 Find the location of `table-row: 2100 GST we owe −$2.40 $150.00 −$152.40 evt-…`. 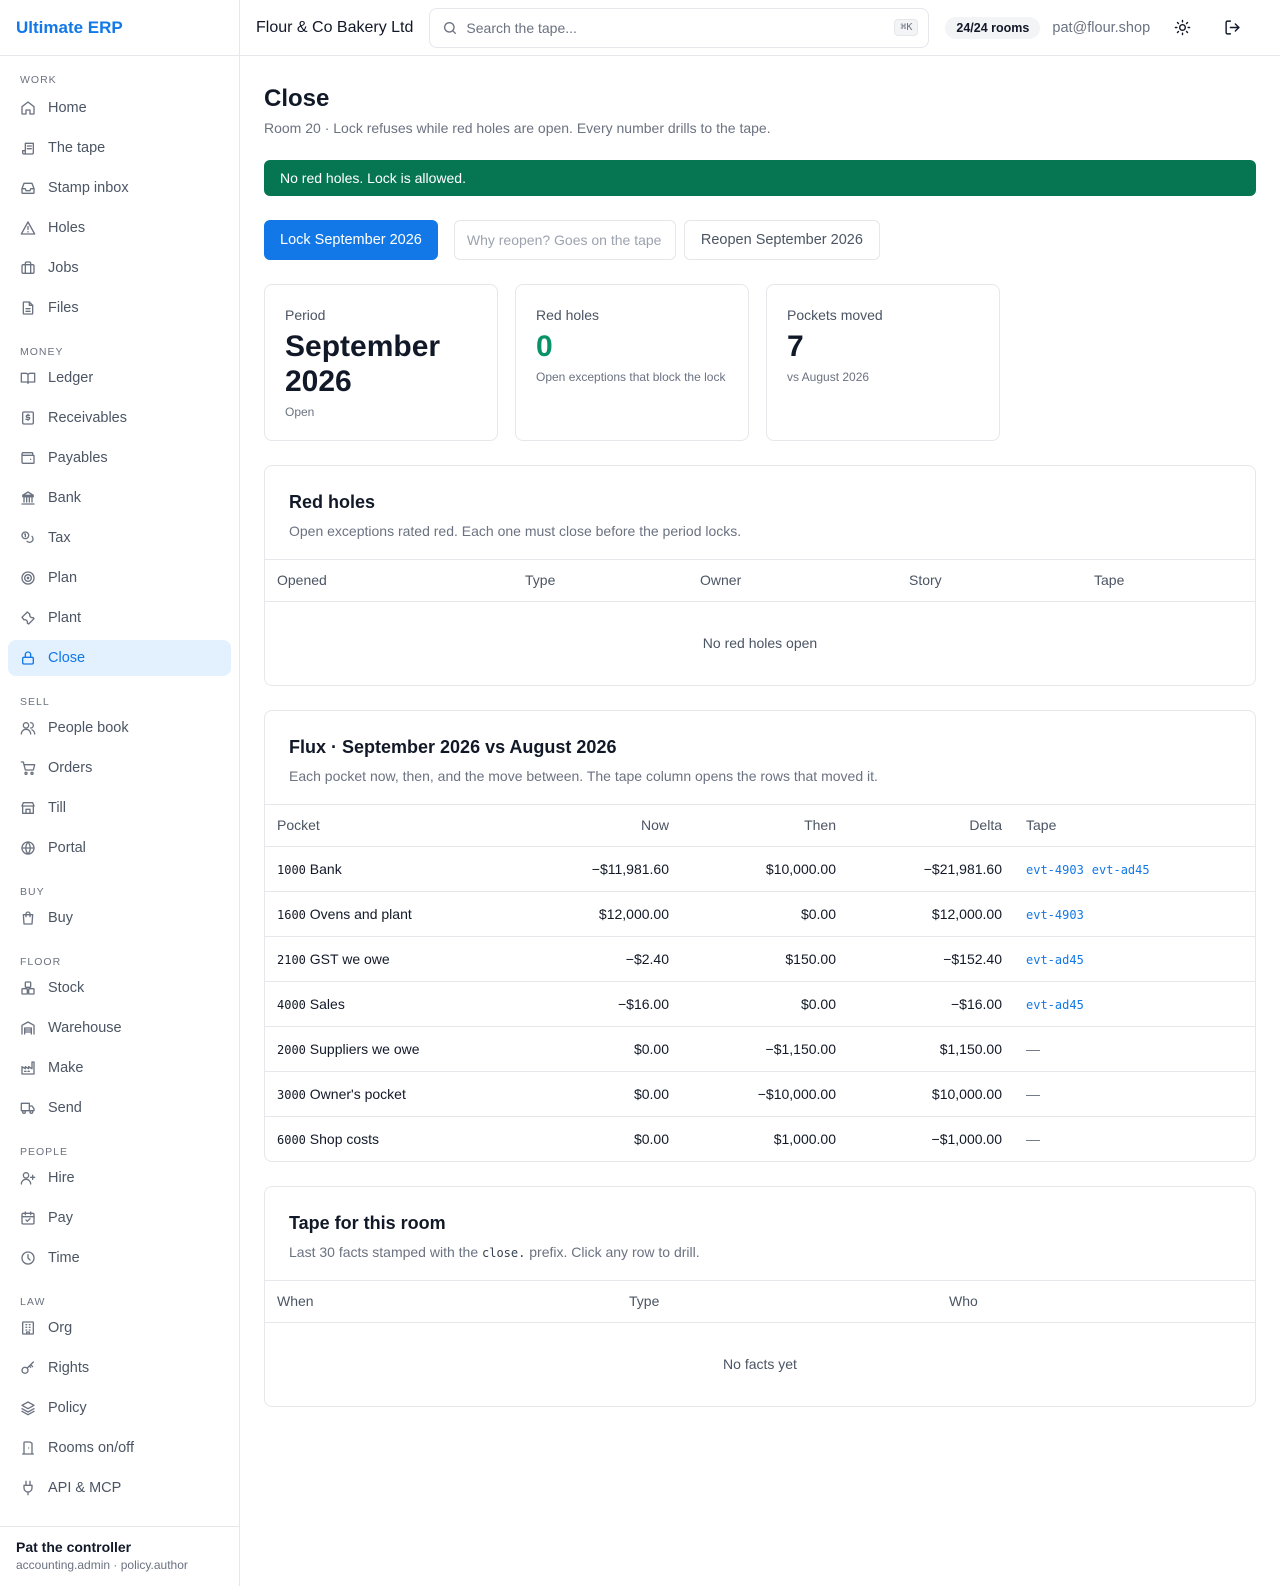

table-row: 2100 GST we owe −$2.40 $150.00 −$152.40 evt-… is located at coordinates (760, 959).